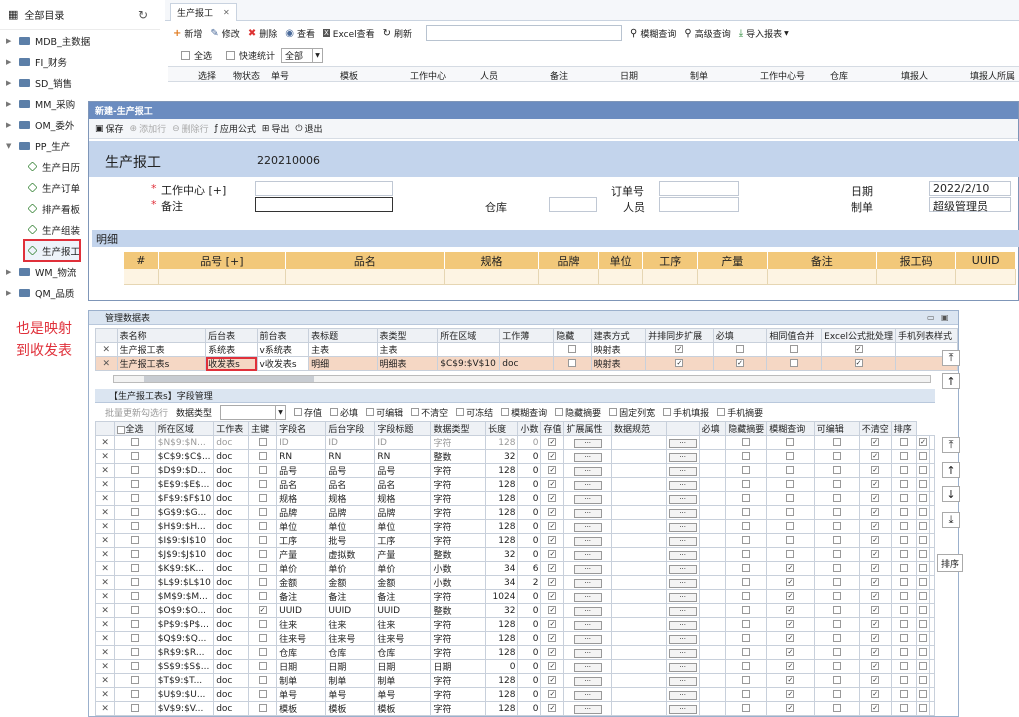  What do you see at coordinates (904, 428) in the screenshot?
I see `column-header: 排序` at bounding box center [904, 428].